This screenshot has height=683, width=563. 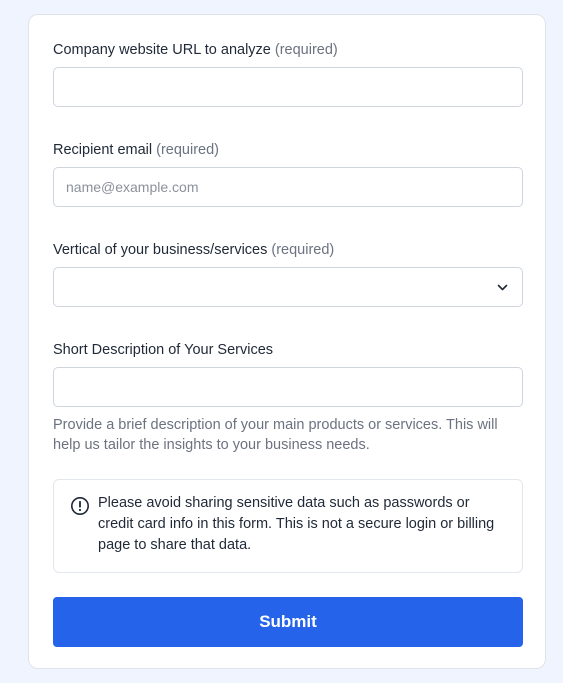 I want to click on description-input, so click(x=288, y=387).